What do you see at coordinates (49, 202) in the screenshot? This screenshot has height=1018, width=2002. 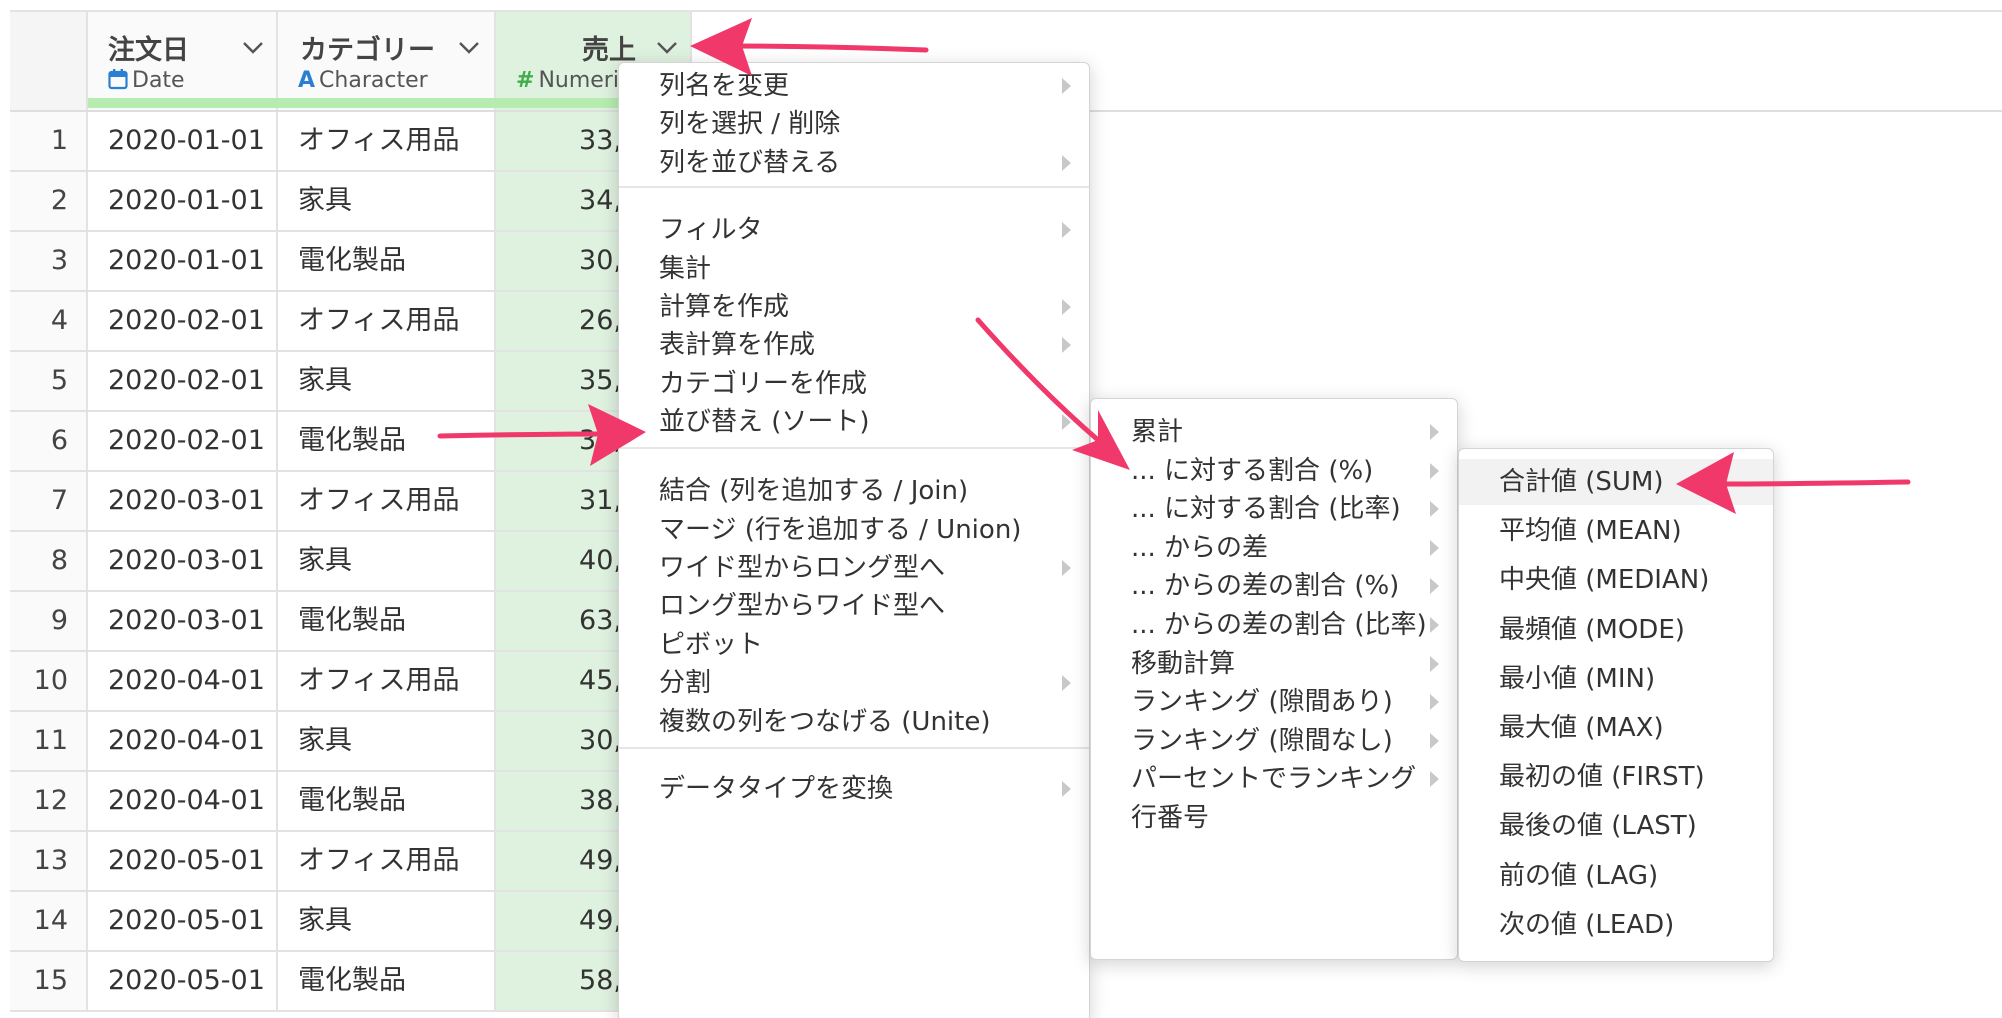 I see `row-number: 2` at bounding box center [49, 202].